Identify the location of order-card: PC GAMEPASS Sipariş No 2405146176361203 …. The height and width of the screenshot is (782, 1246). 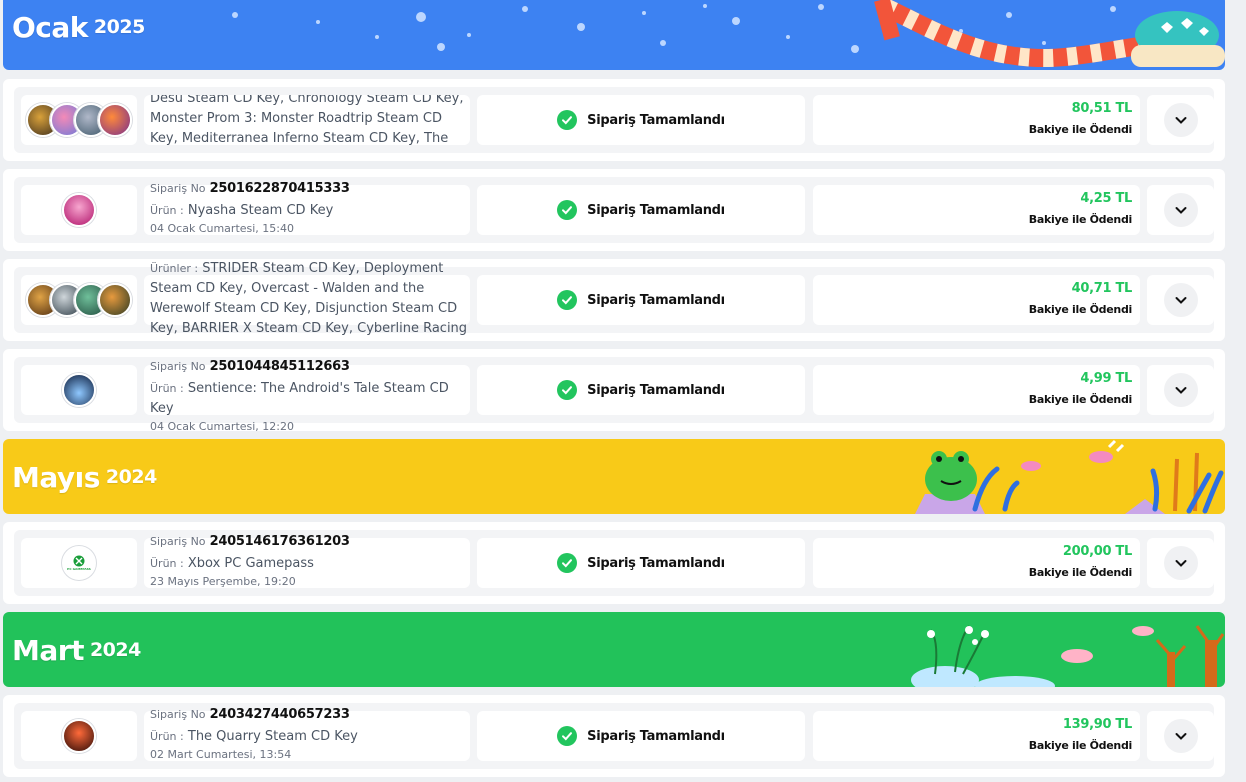
(614, 563).